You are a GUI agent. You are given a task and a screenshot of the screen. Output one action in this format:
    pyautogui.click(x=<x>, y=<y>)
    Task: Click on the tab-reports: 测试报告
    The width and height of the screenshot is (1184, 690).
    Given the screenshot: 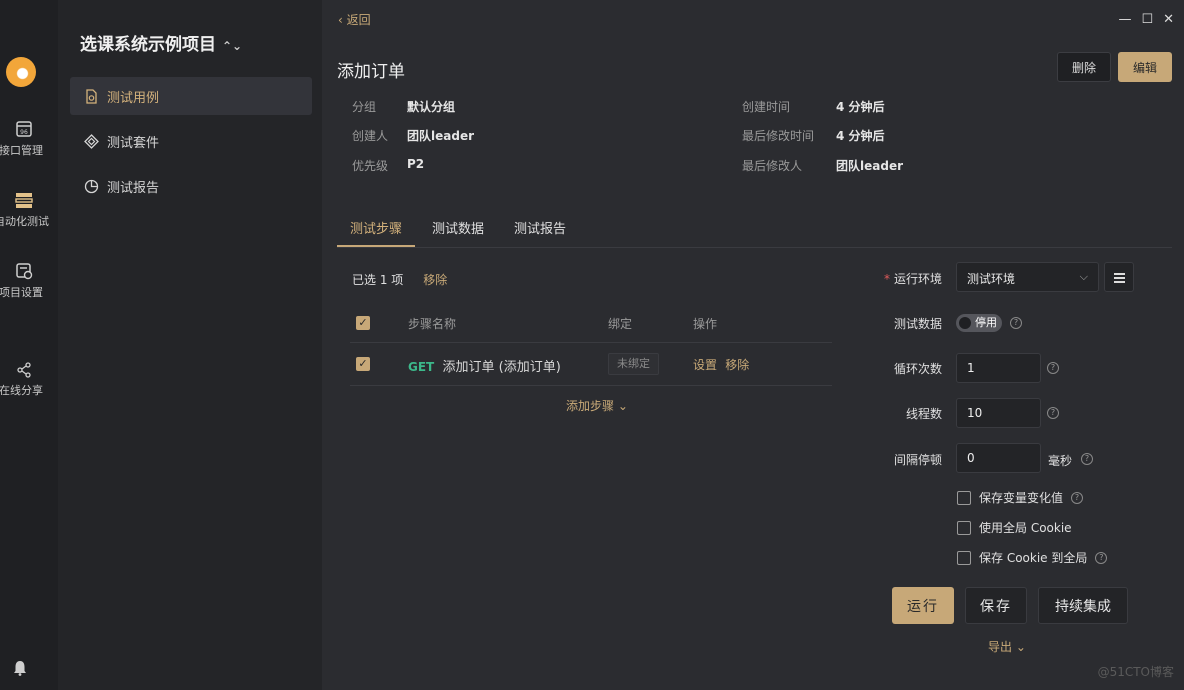 What is the action you would take?
    pyautogui.click(x=540, y=228)
    